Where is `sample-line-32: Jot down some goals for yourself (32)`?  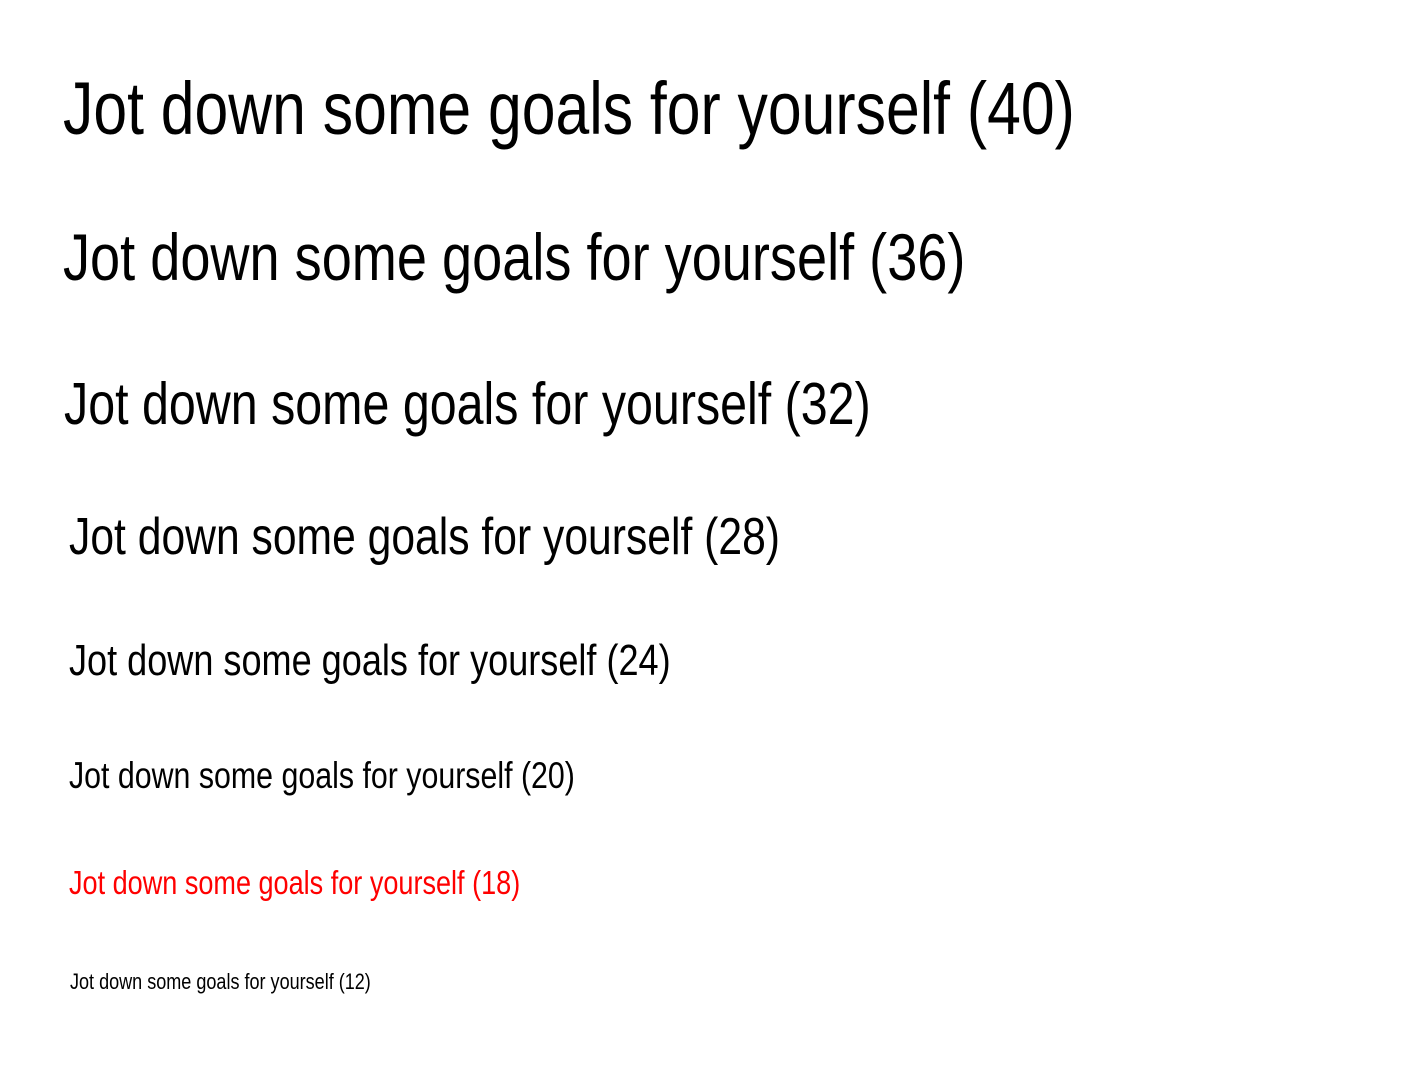
sample-line-32: Jot down some goals for yourself (32) is located at coordinates (467, 404).